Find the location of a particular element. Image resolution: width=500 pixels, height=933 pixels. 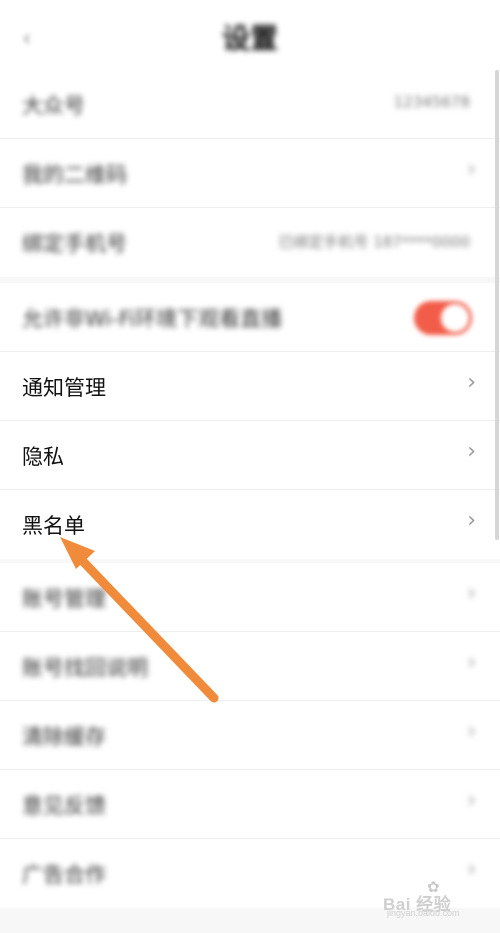

toggle-knob is located at coordinates (455, 318).